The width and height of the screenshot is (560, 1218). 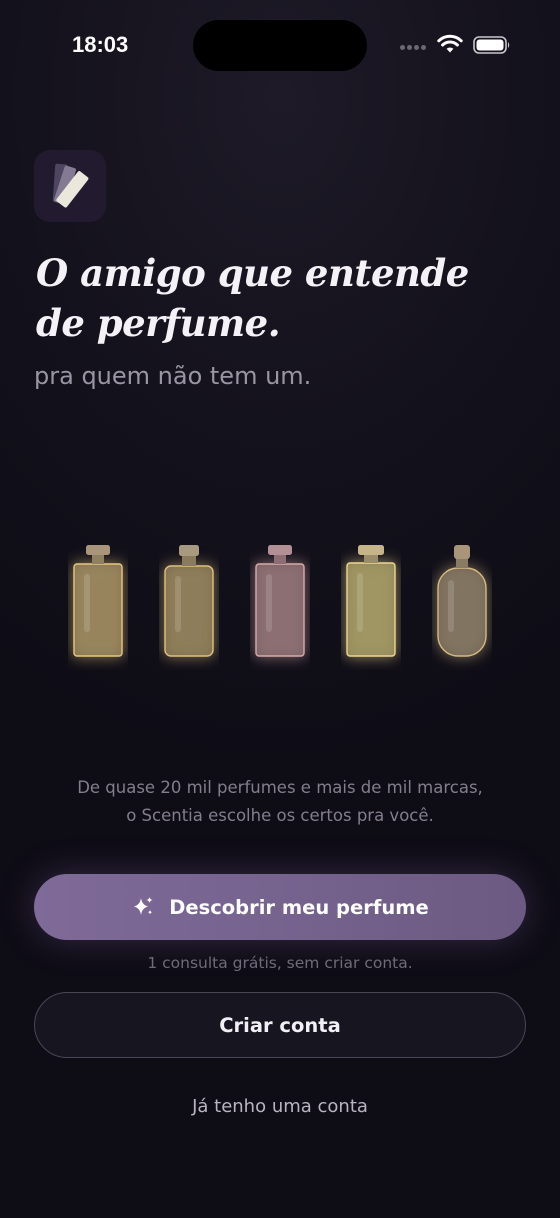 I want to click on headline-line-1: O amigo que entende, so click(x=252, y=273).